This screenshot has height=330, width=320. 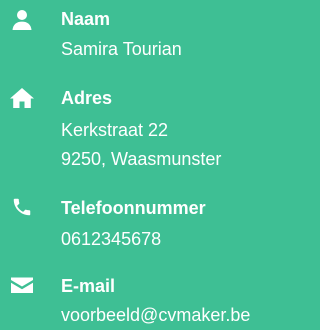 What do you see at coordinates (133, 208) in the screenshot?
I see `phone-label: Telefoonnummer` at bounding box center [133, 208].